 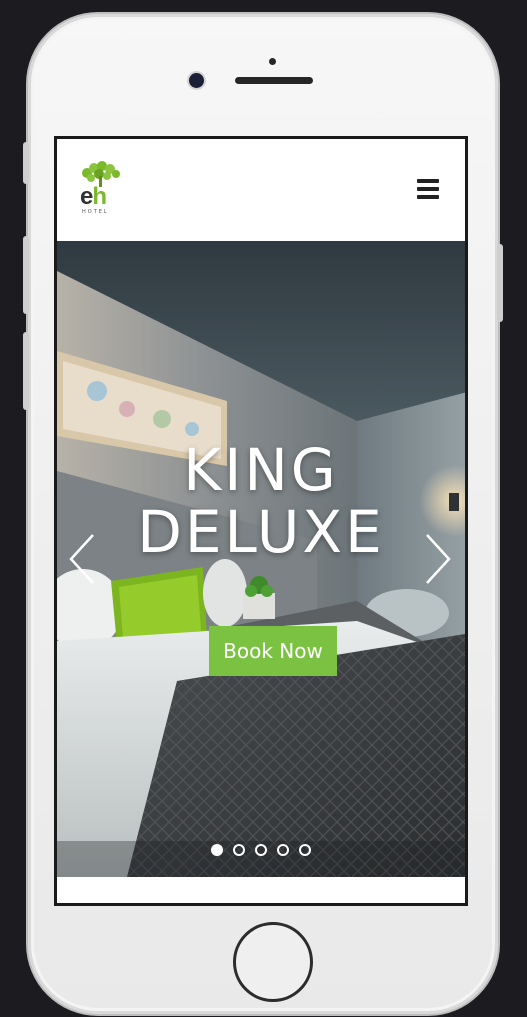 I want to click on previous-slide-button, so click(x=82, y=559).